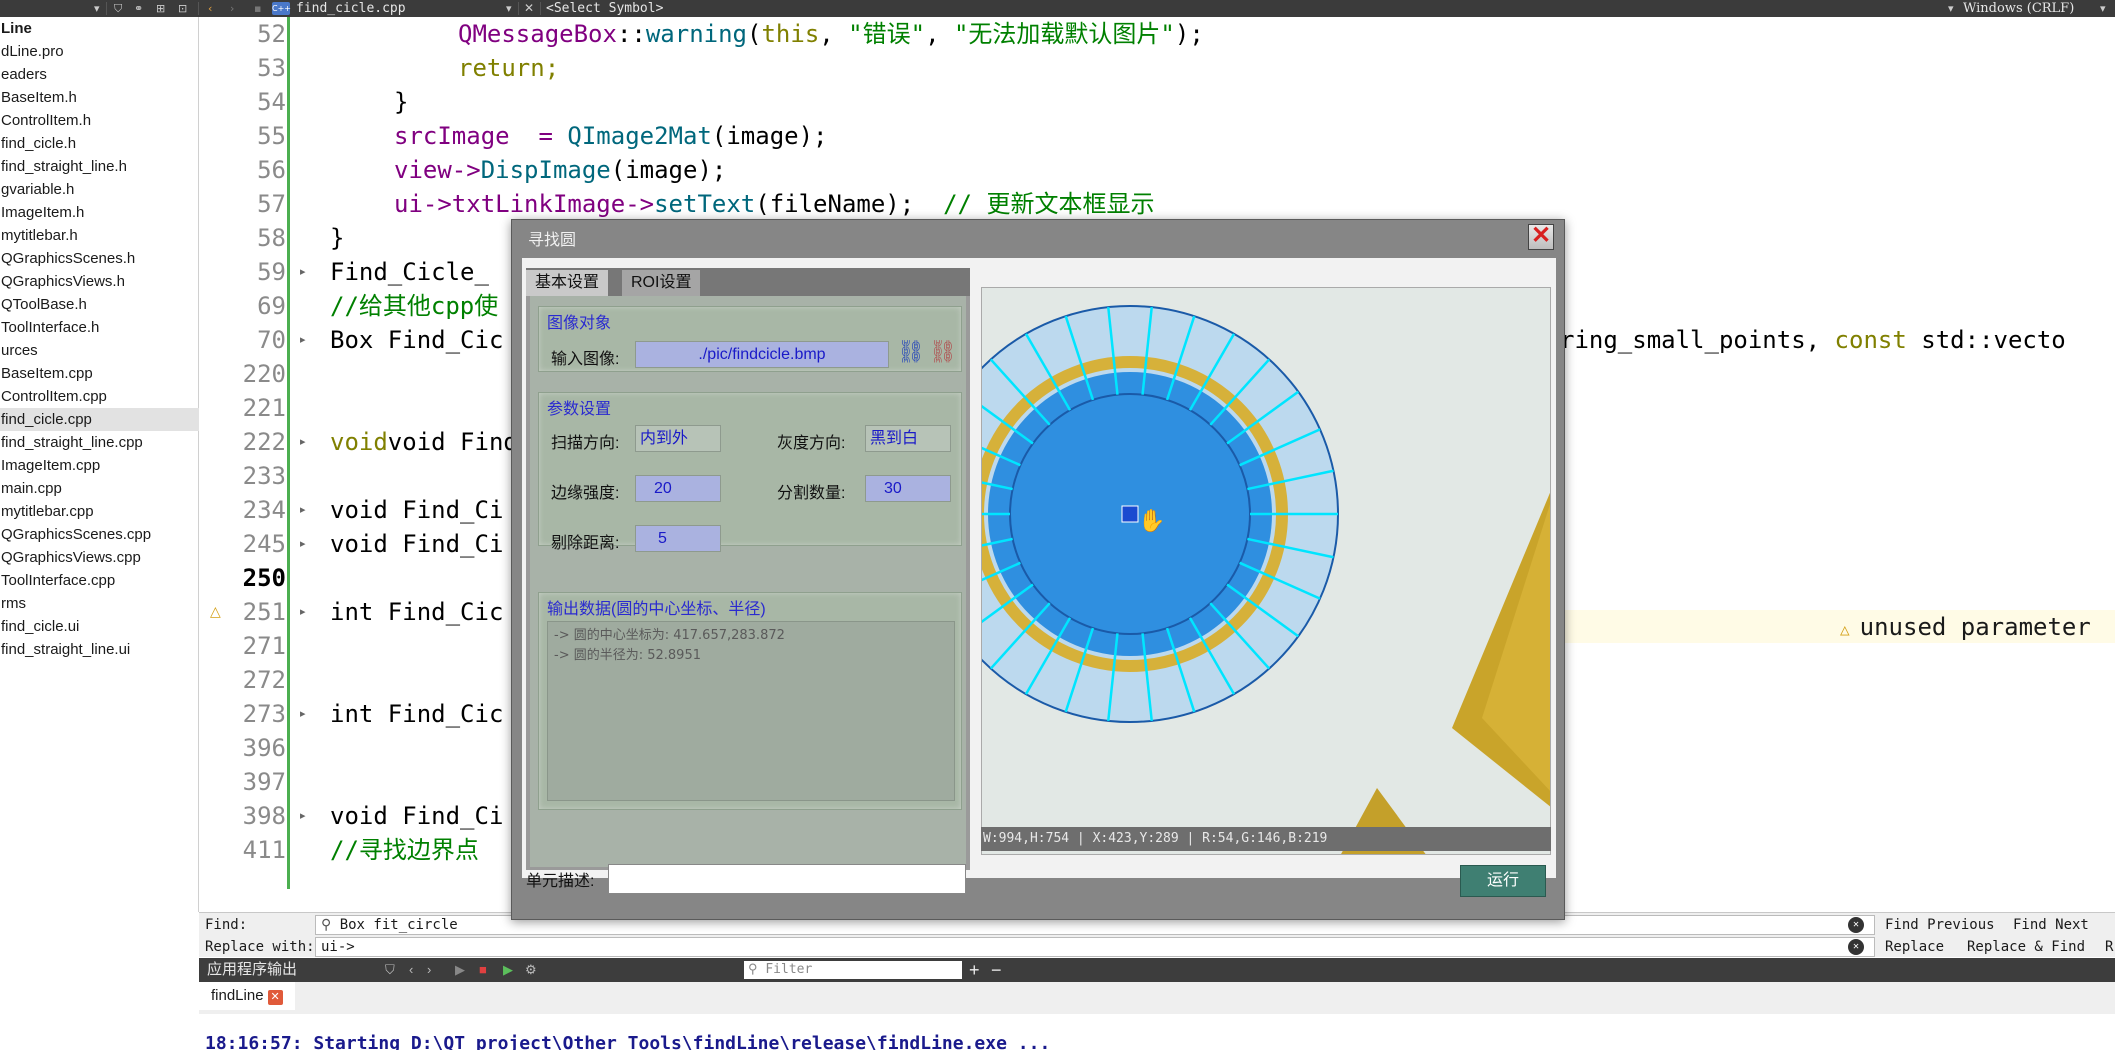 The height and width of the screenshot is (1050, 2115). Describe the element at coordinates (996, 970) in the screenshot. I see `minus-icon: −` at that location.